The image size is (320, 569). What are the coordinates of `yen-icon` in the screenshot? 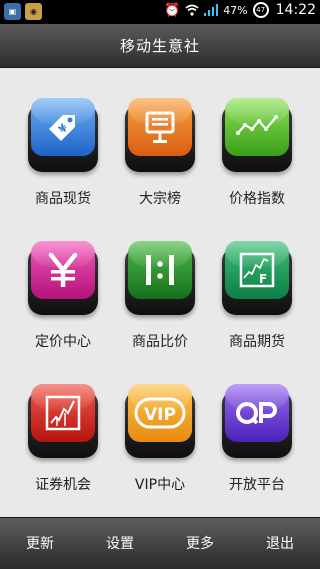 It's located at (63, 270).